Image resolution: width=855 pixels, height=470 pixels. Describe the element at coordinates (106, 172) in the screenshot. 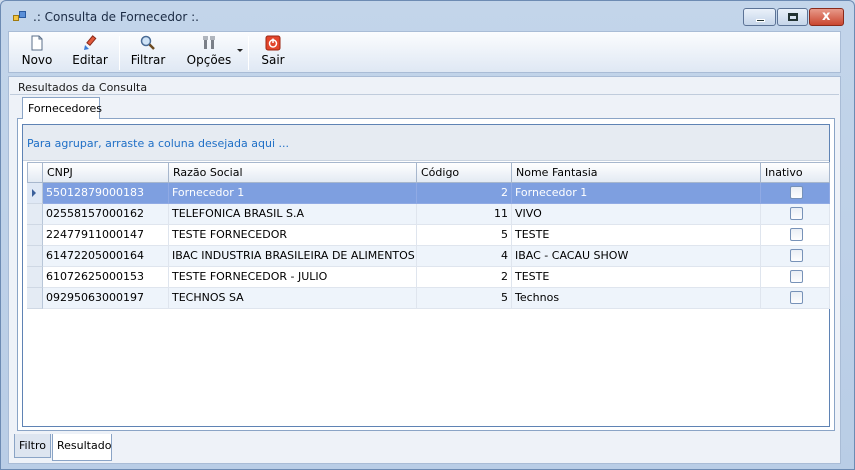

I see `column-header-cnpj: CNPJ` at that location.